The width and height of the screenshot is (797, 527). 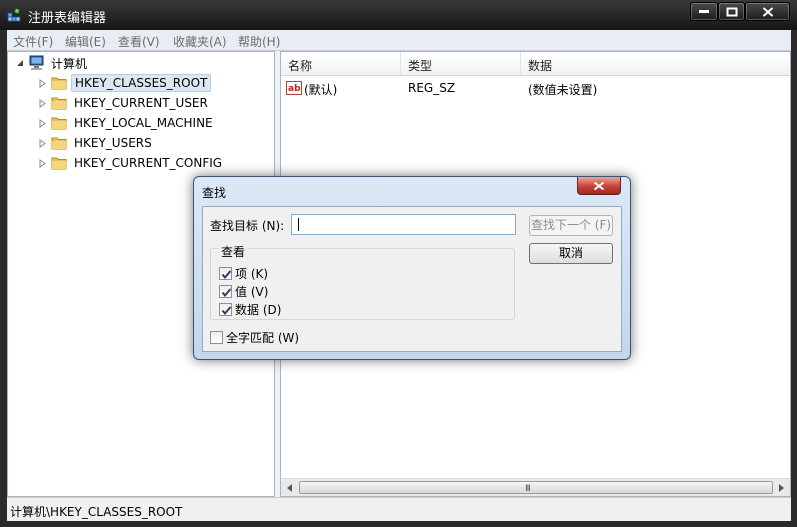 What do you see at coordinates (113, 143) in the screenshot?
I see `tree-label-hku: HKEY_USERS` at bounding box center [113, 143].